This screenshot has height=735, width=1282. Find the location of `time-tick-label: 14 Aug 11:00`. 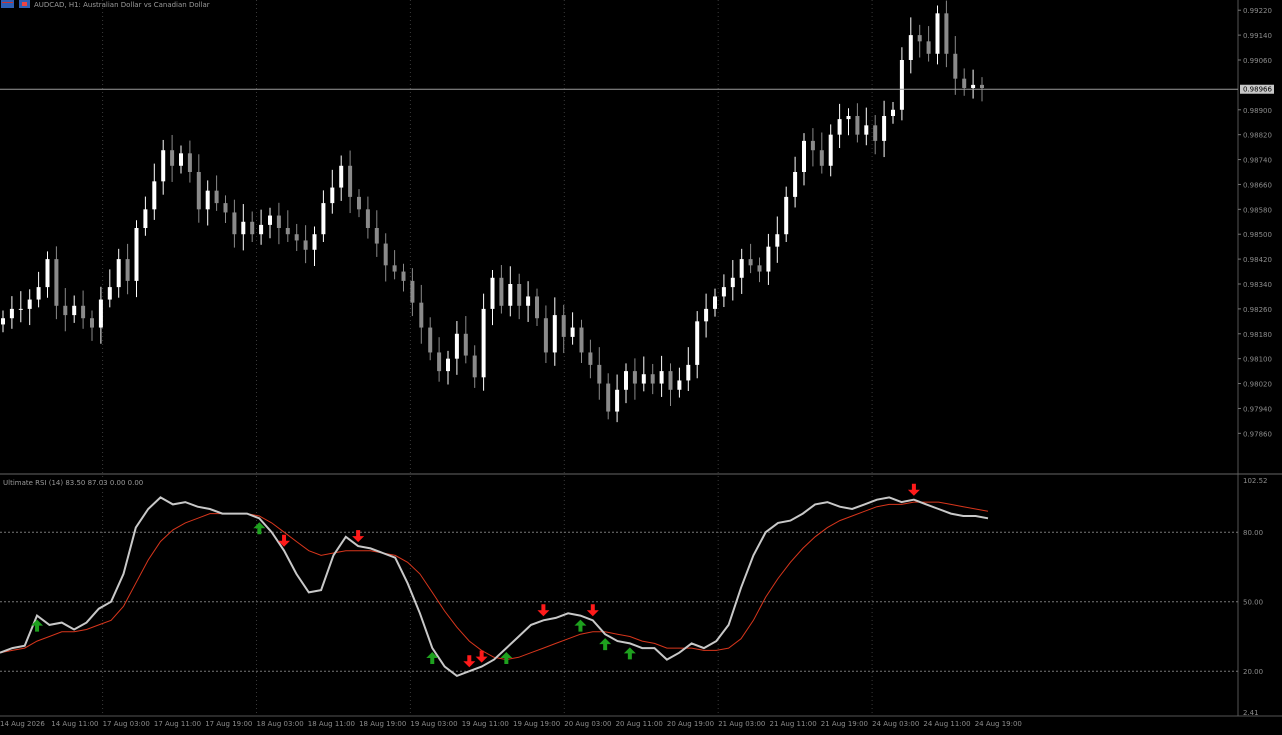

time-tick-label: 14 Aug 11:00 is located at coordinates (74, 724).